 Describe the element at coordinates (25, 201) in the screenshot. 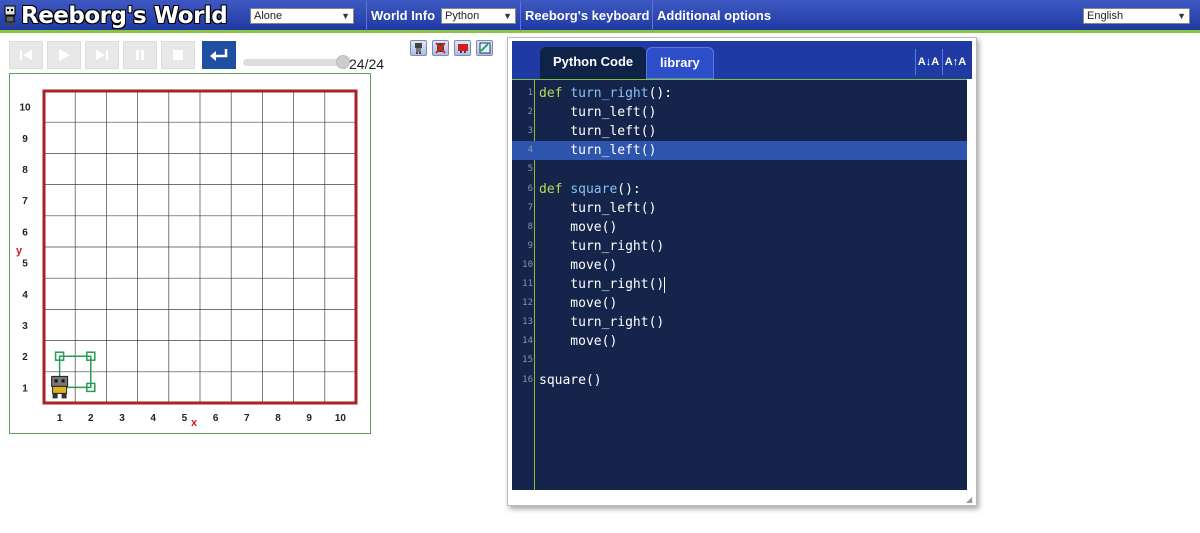

I see `y-tick-label: 7` at that location.